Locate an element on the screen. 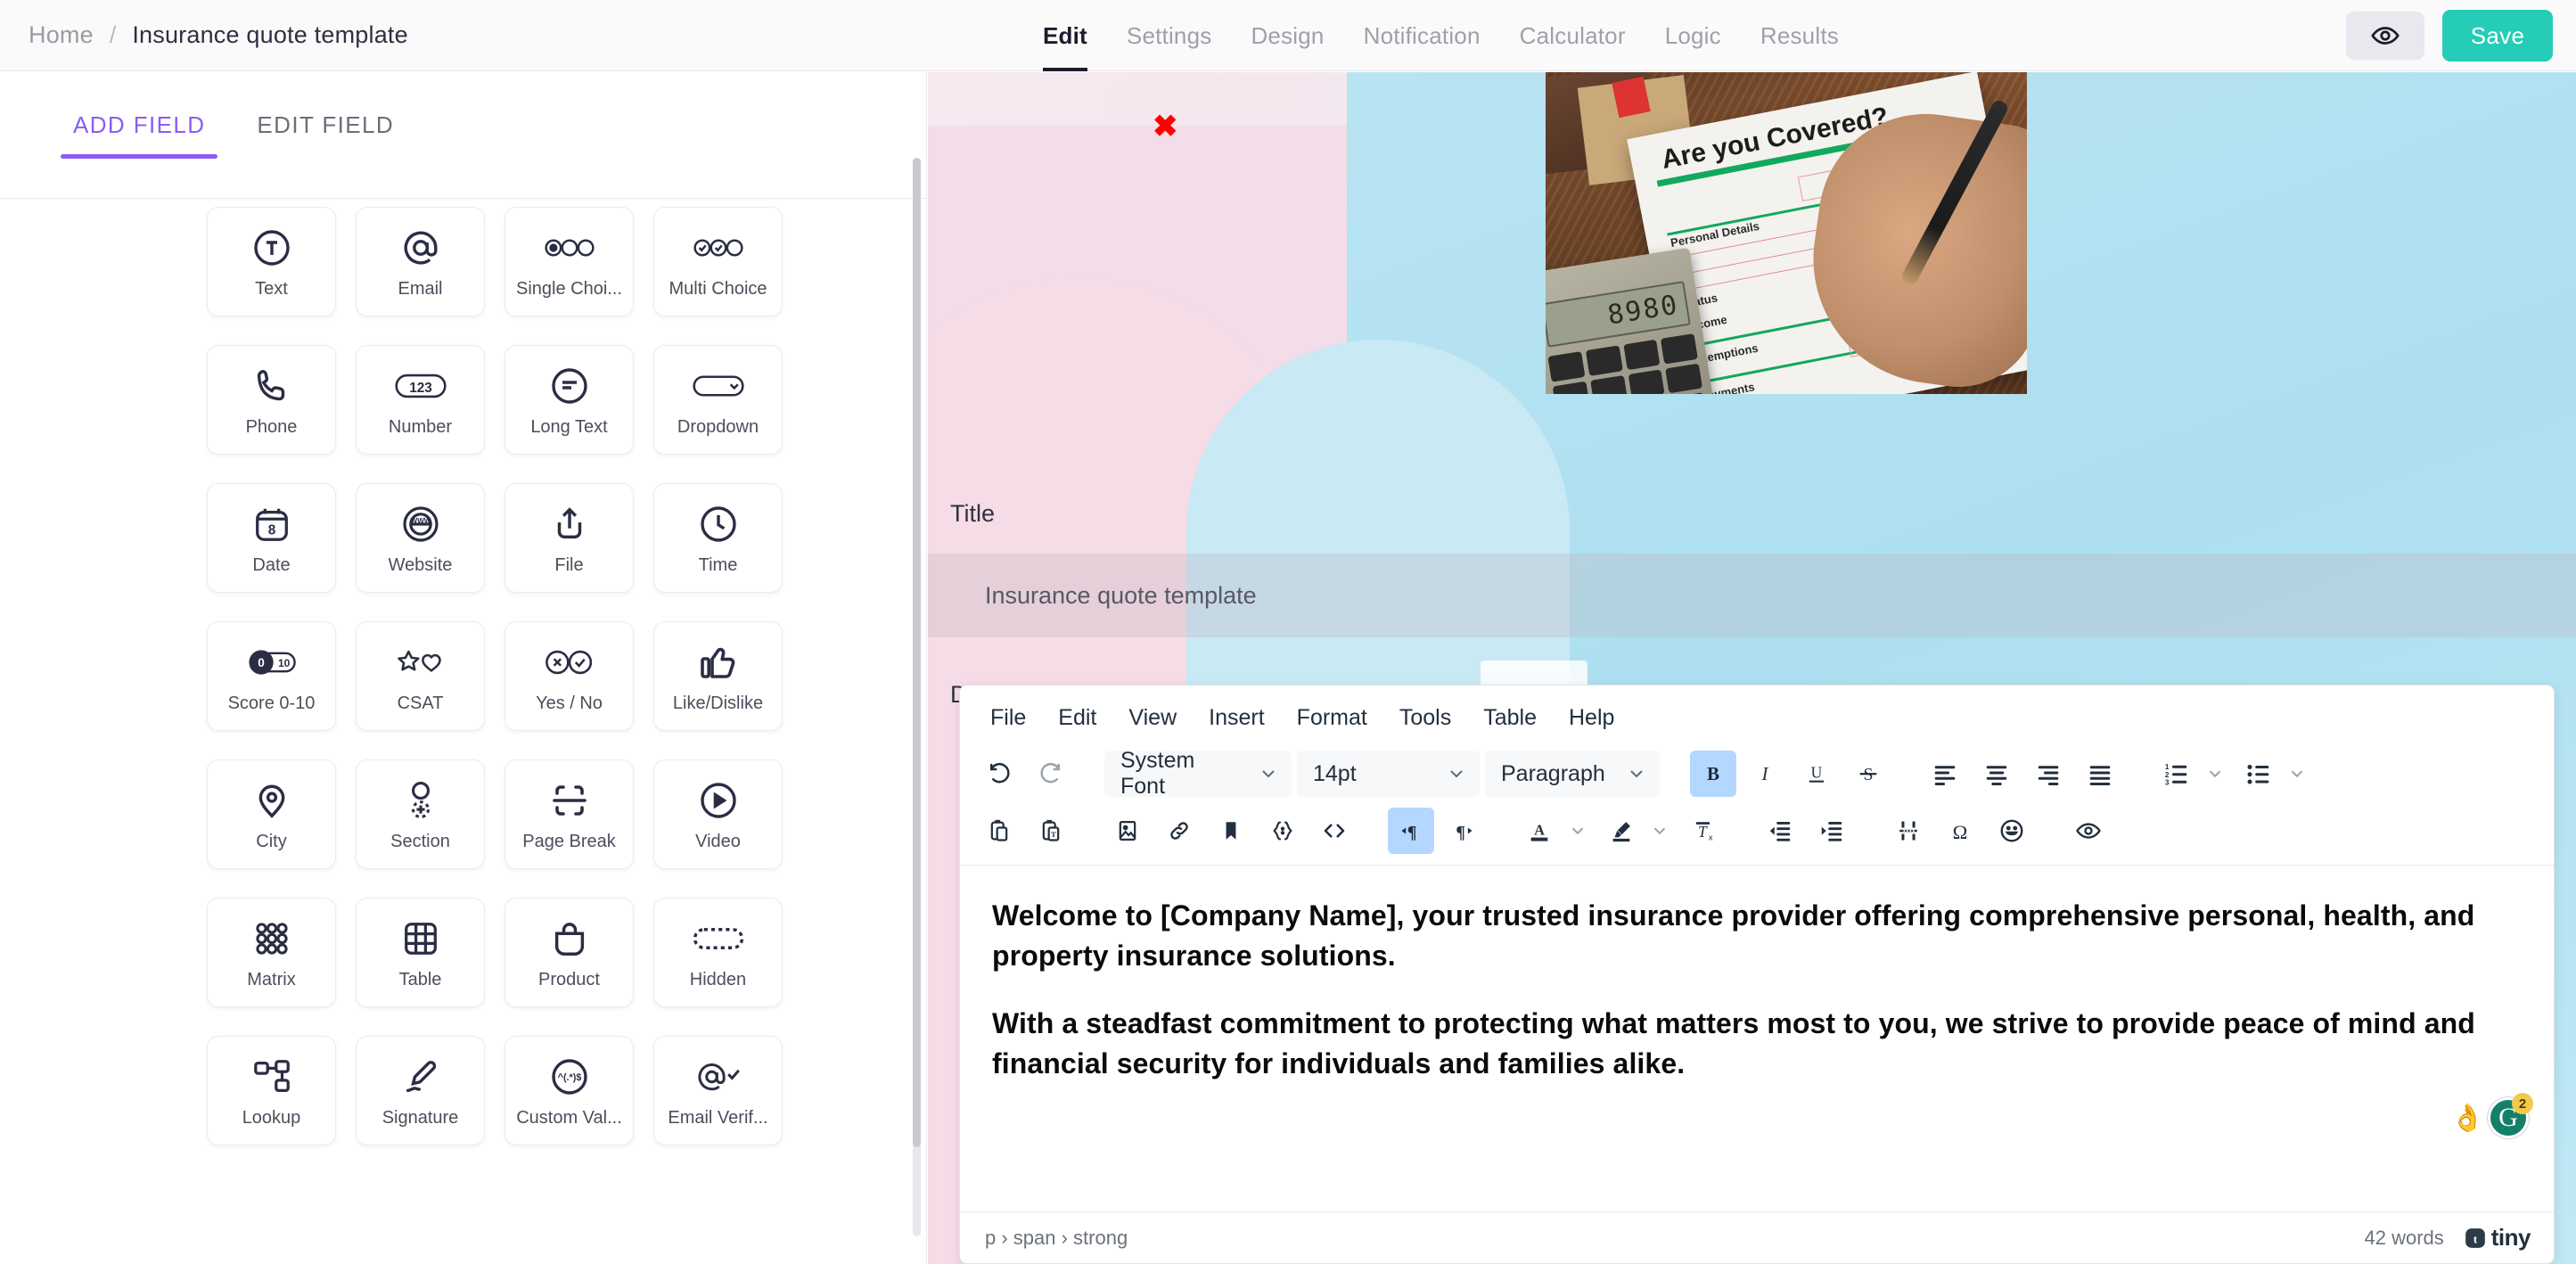 This screenshot has width=2576, height=1264. field-type-table: Table is located at coordinates (420, 952).